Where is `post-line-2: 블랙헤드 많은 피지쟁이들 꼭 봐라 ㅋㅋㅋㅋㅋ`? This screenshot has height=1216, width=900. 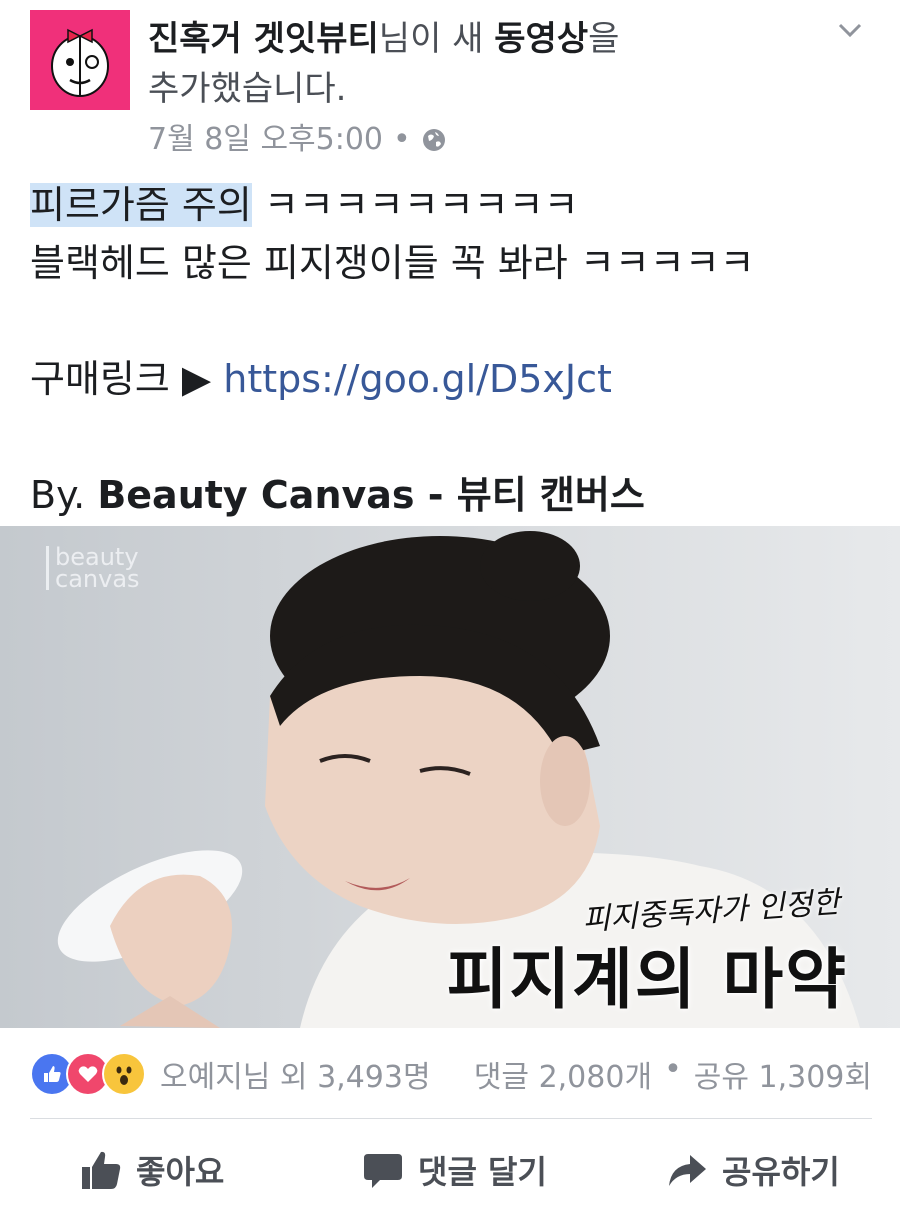 post-line-2: 블랙헤드 많은 피지쟁이들 꼭 봐라 ㅋㅋㅋㅋㅋ is located at coordinates (392, 263).